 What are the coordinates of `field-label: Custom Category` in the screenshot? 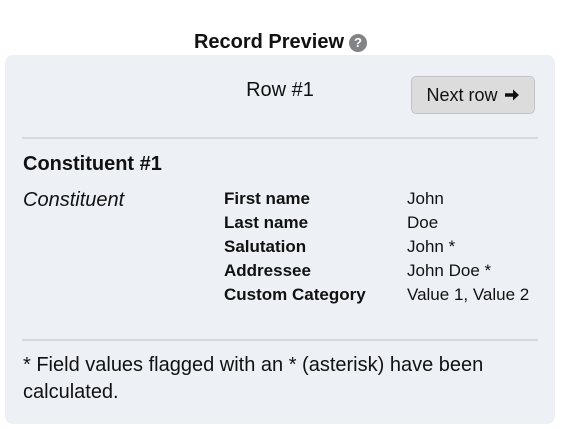 It's located at (295, 294).